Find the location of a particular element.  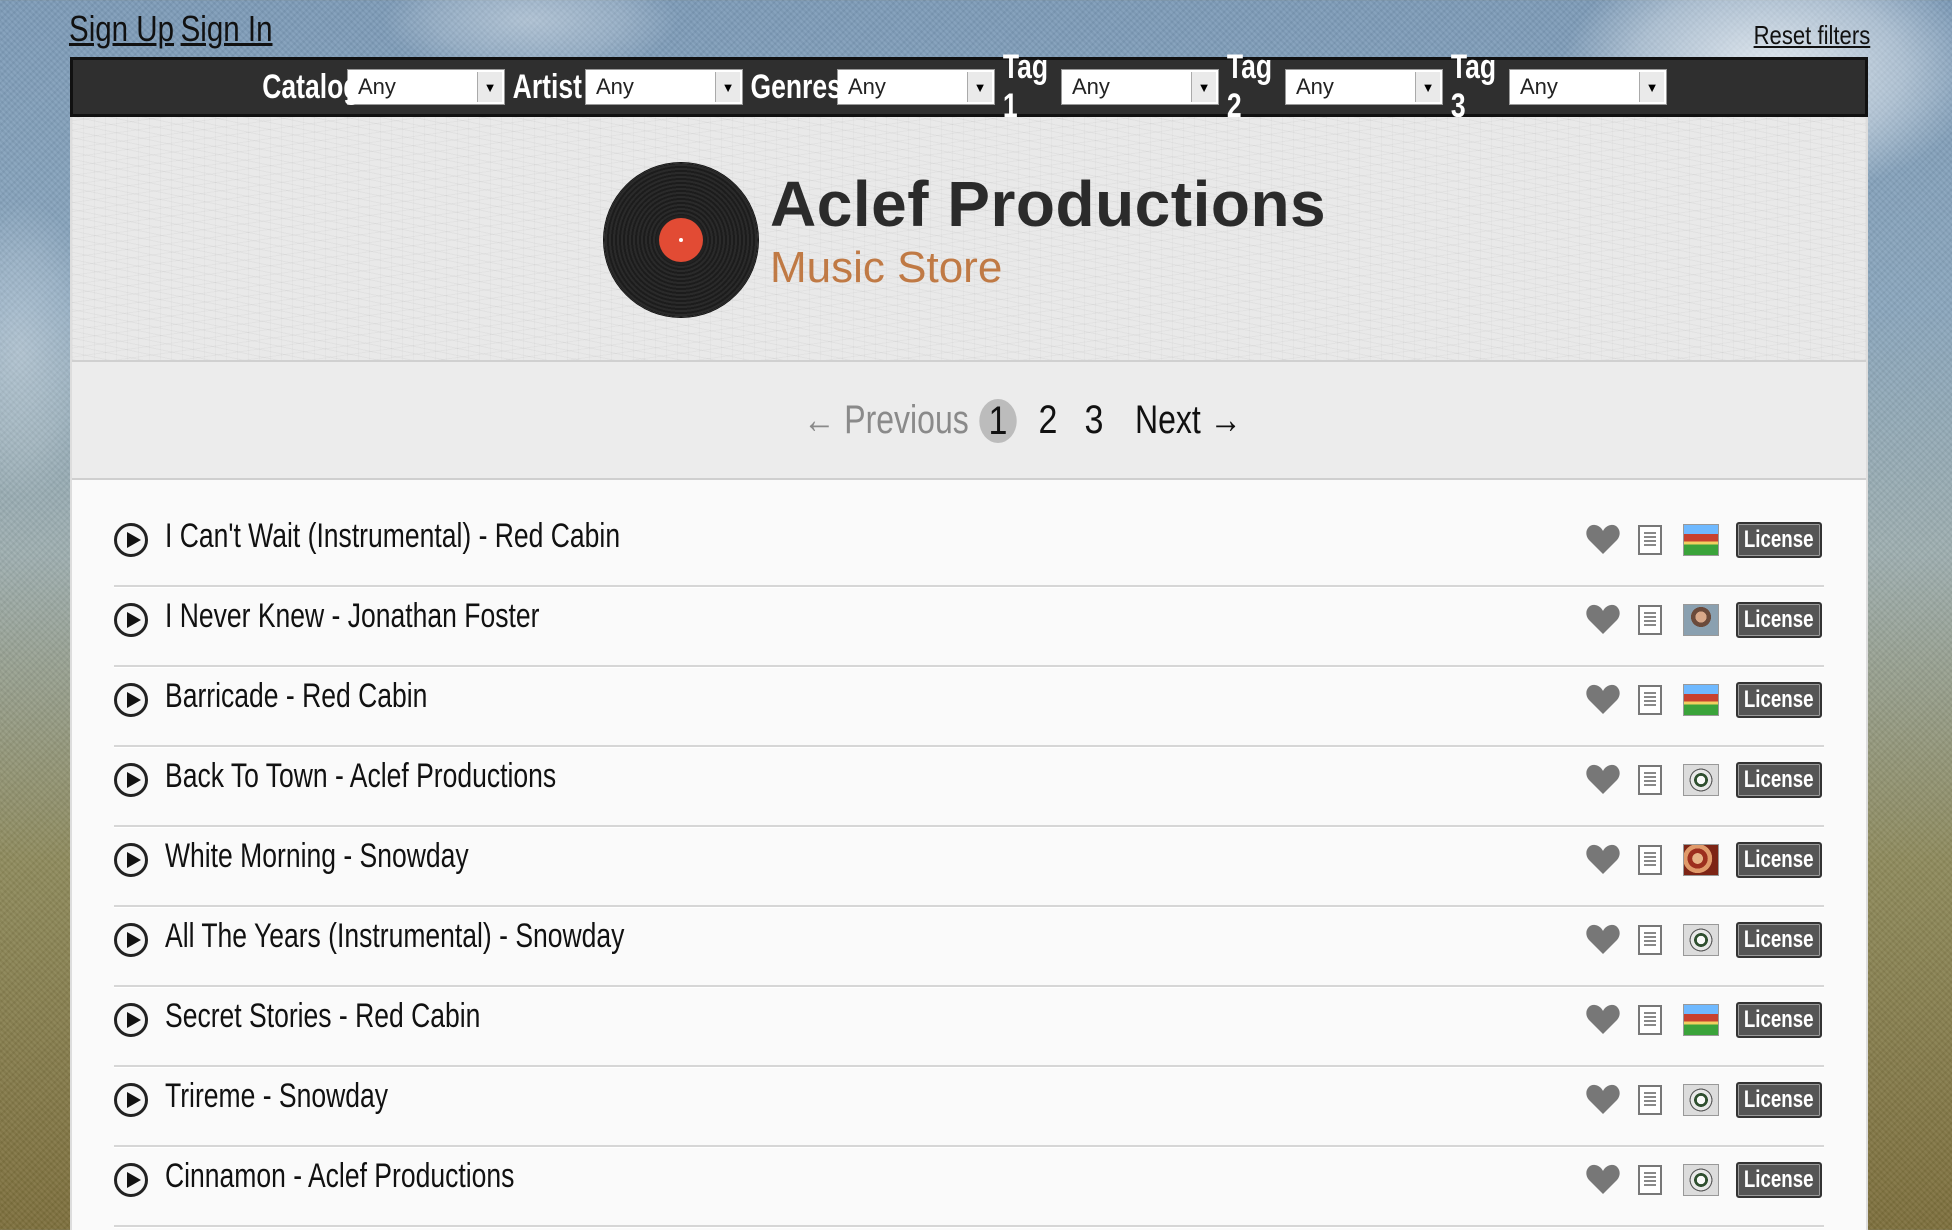

previous-page-link: ← Previous is located at coordinates (885, 420).